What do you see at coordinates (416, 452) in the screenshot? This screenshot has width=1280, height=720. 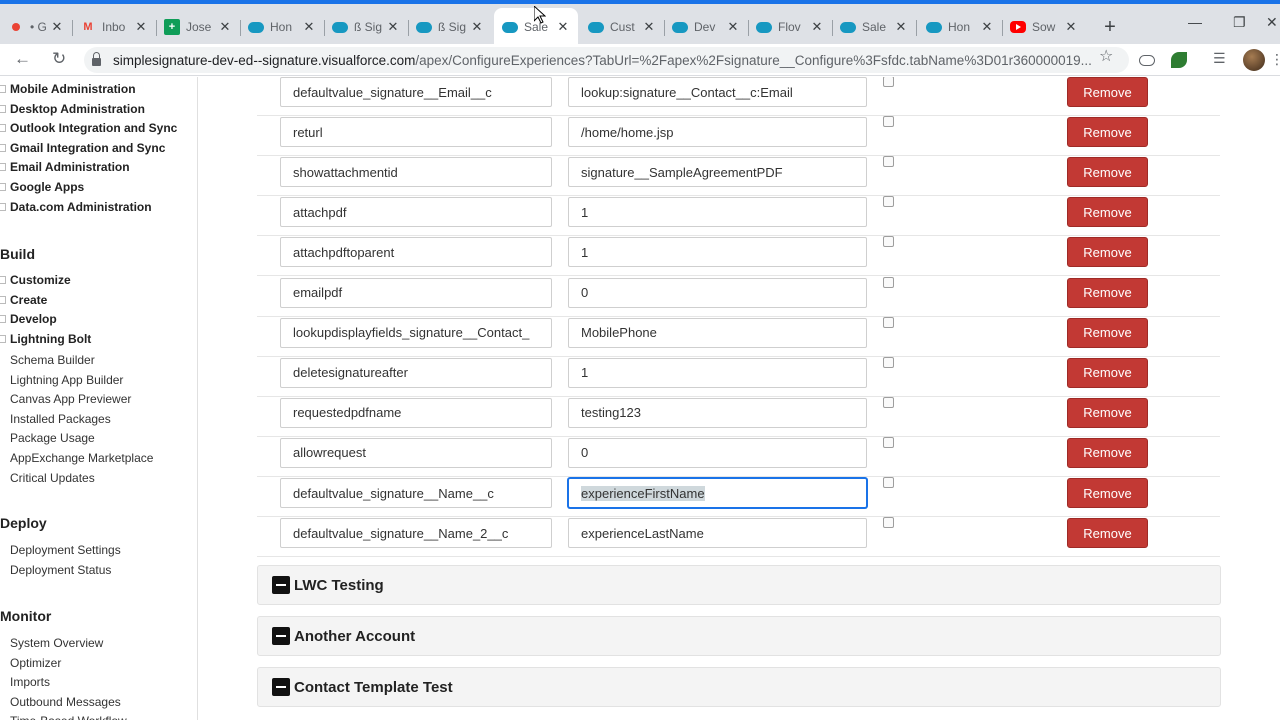 I see `parameter-name-input: allowrequest` at bounding box center [416, 452].